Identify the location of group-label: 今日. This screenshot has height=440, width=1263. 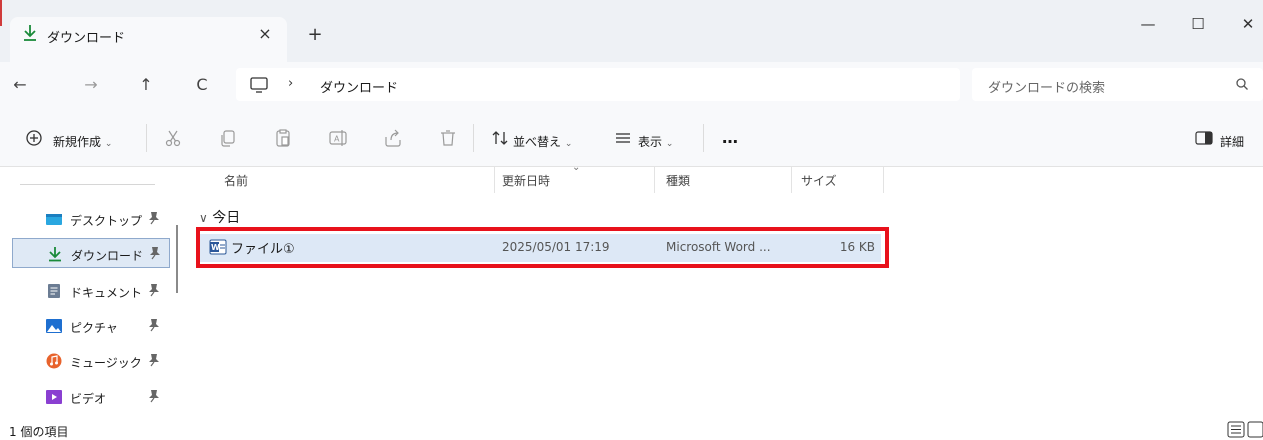
(226, 218).